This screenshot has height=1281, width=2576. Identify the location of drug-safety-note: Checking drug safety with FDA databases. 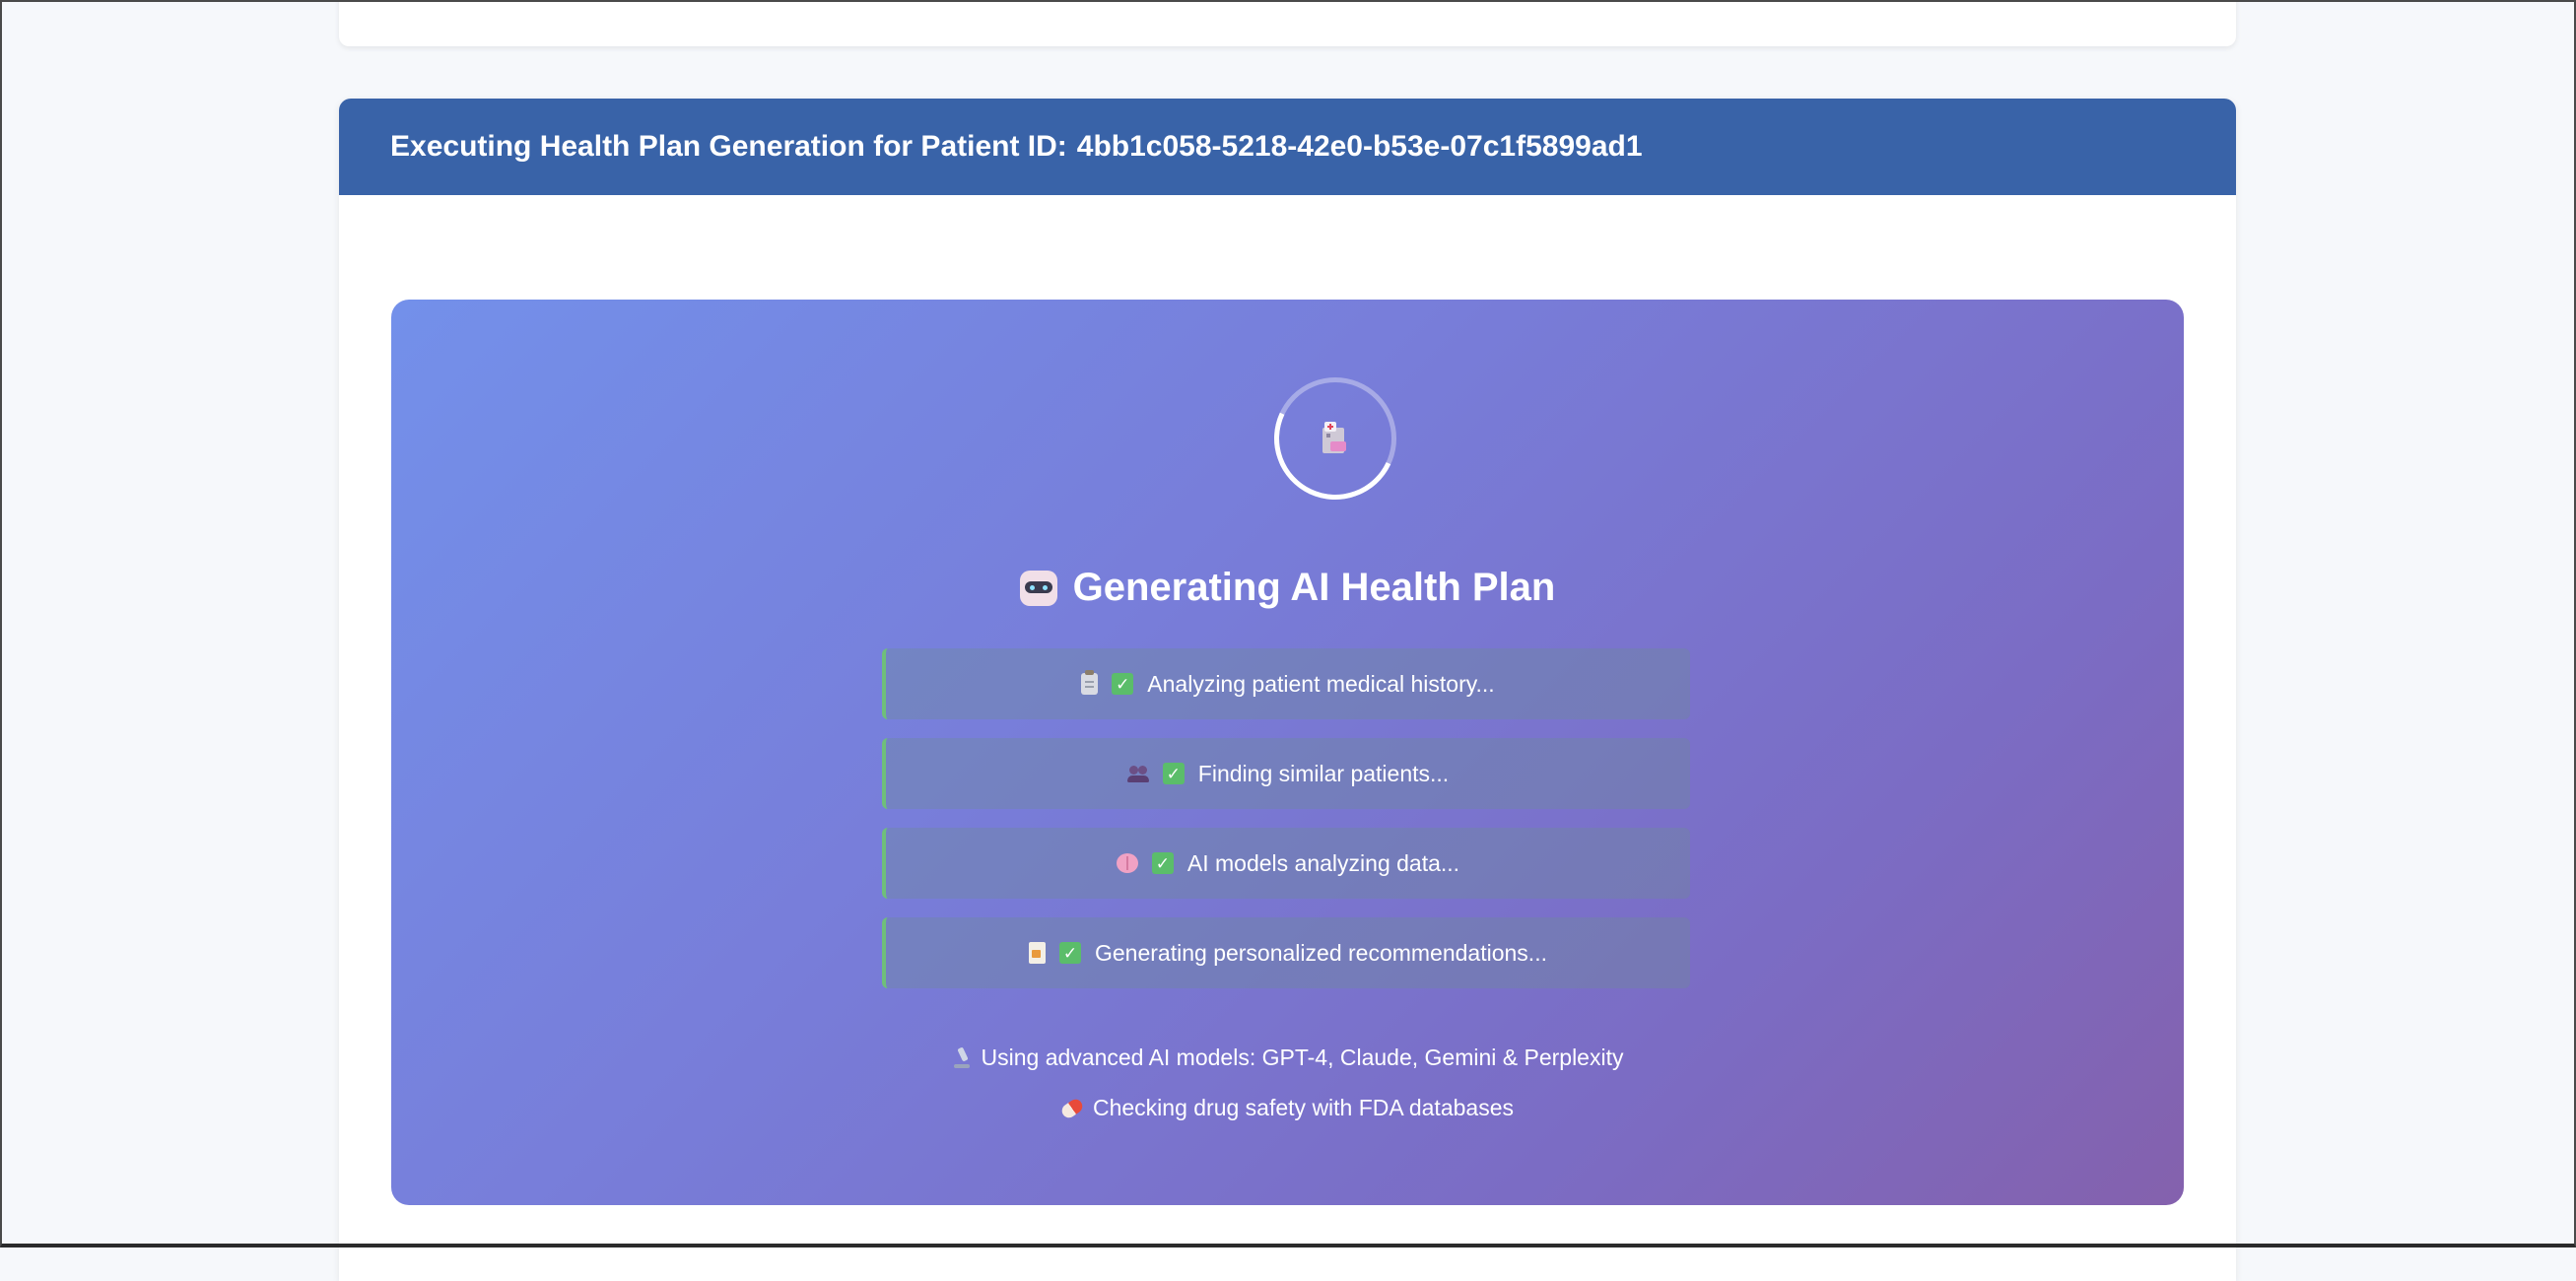
(1287, 1108).